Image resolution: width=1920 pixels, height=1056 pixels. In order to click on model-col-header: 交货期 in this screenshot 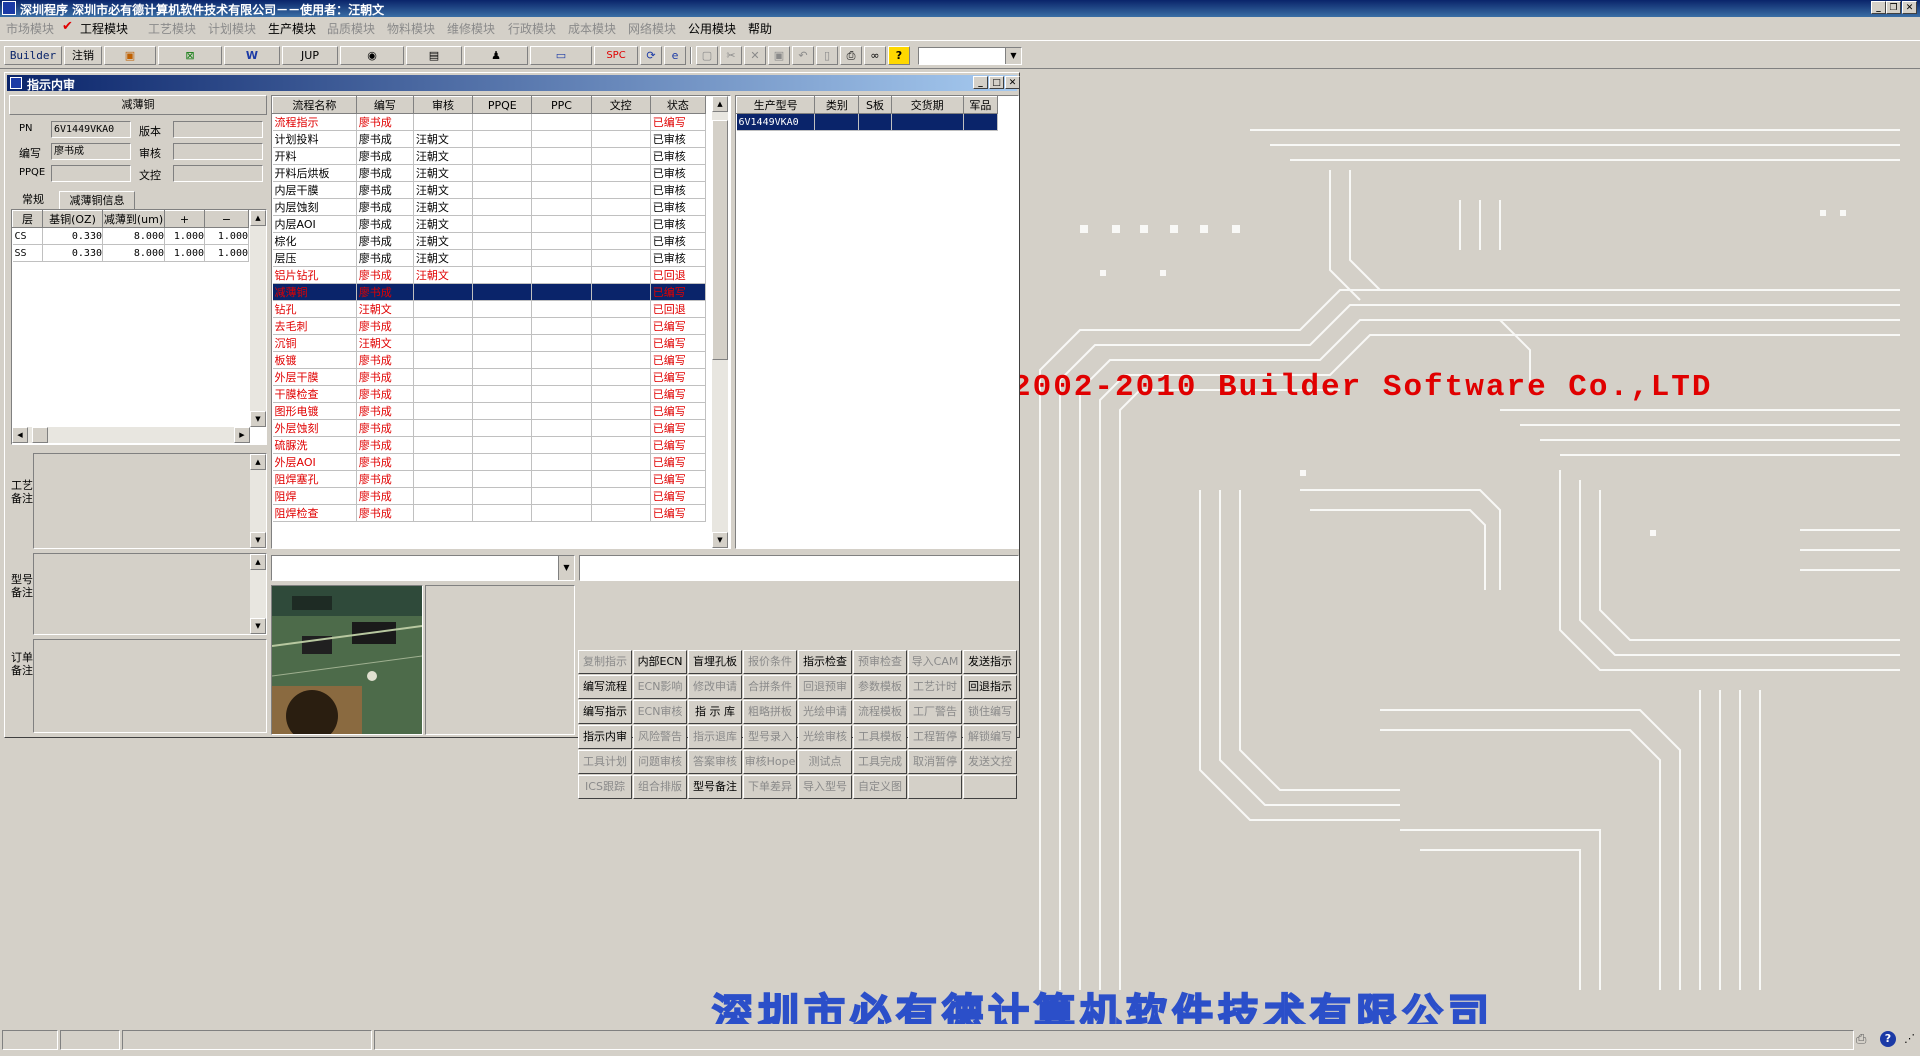, I will do `click(927, 105)`.